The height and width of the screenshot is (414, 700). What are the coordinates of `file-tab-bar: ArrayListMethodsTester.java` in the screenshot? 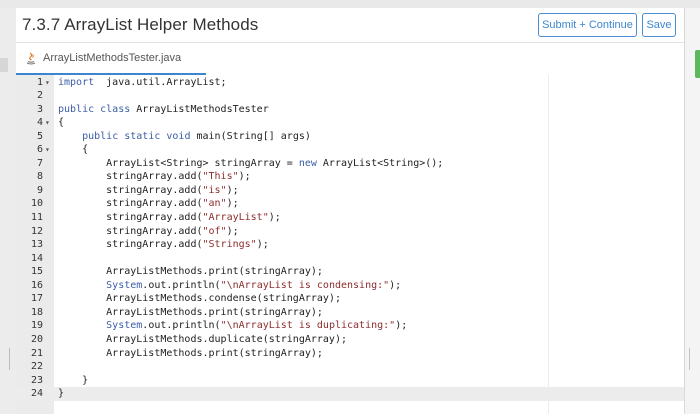 It's located at (350, 59).